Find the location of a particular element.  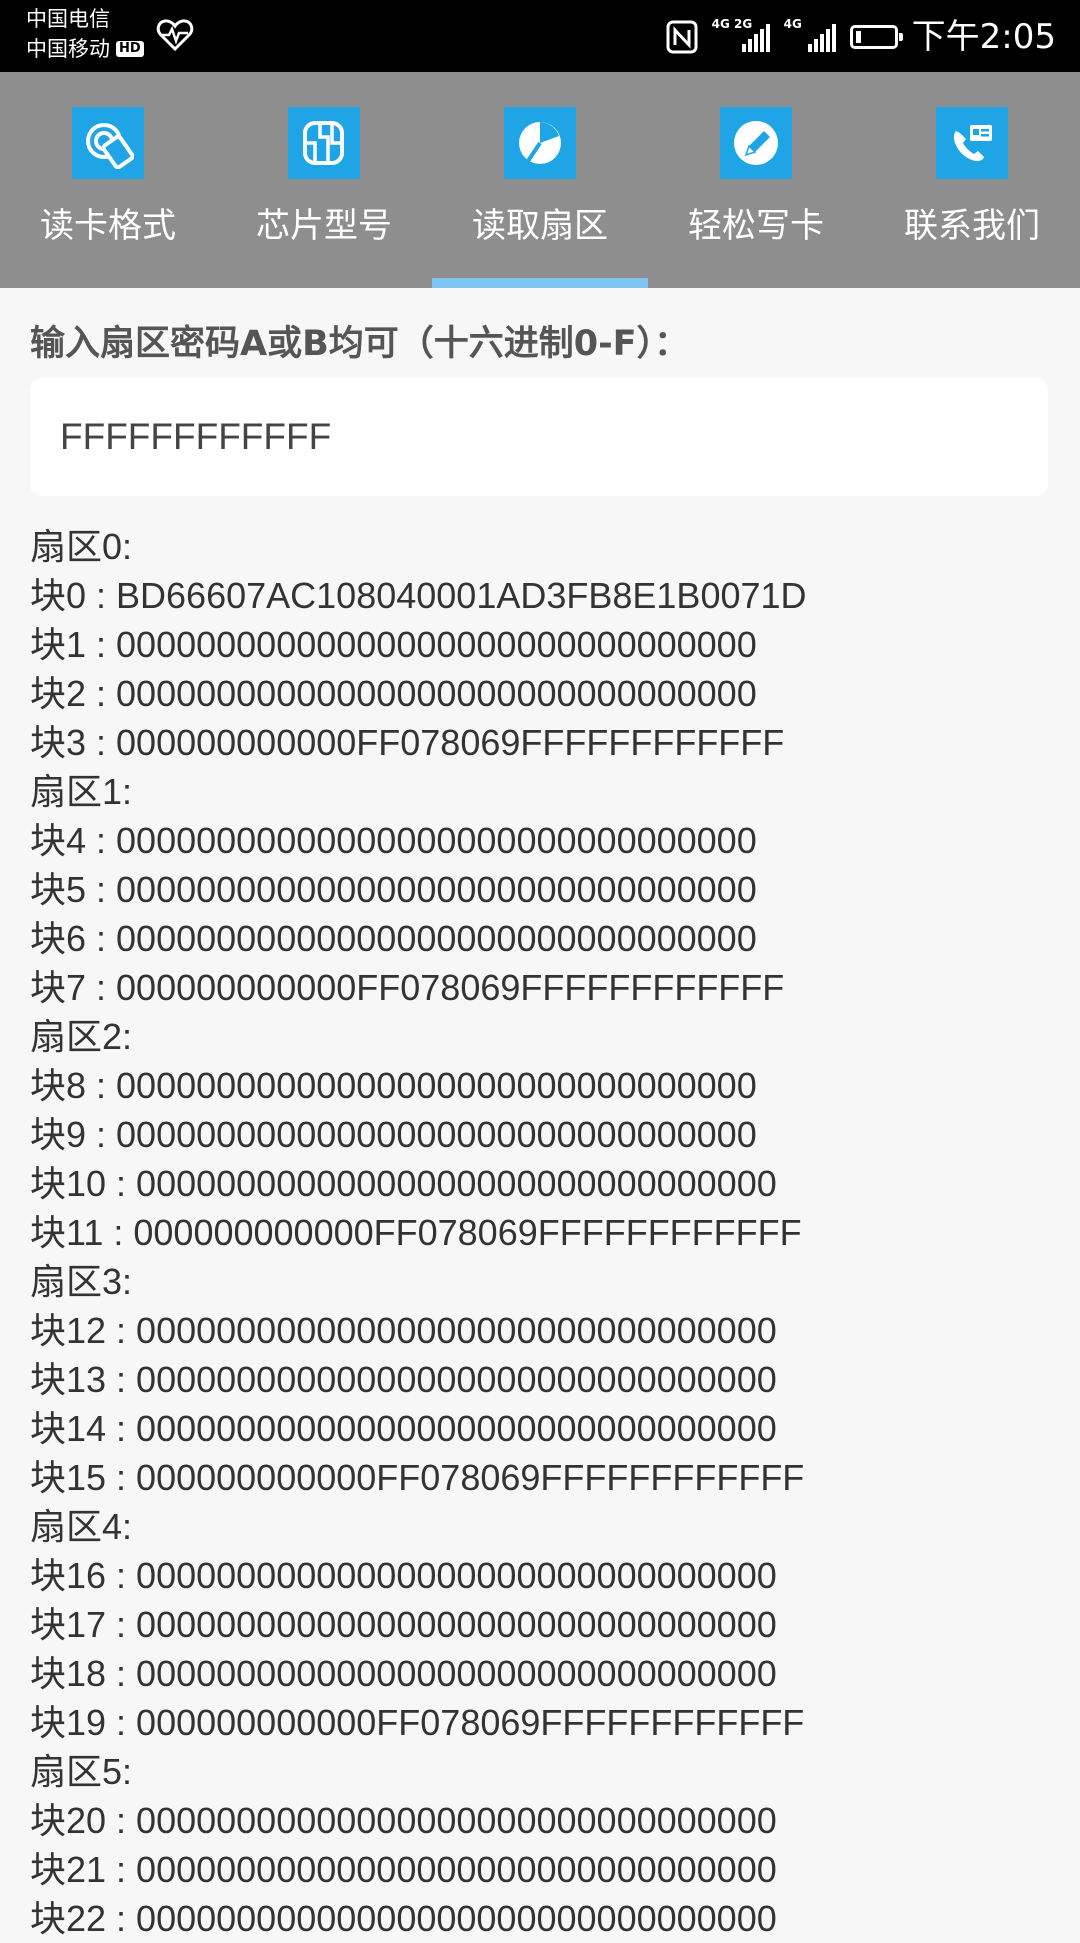

tab-read-sector: 读取扇区 is located at coordinates (540, 180).